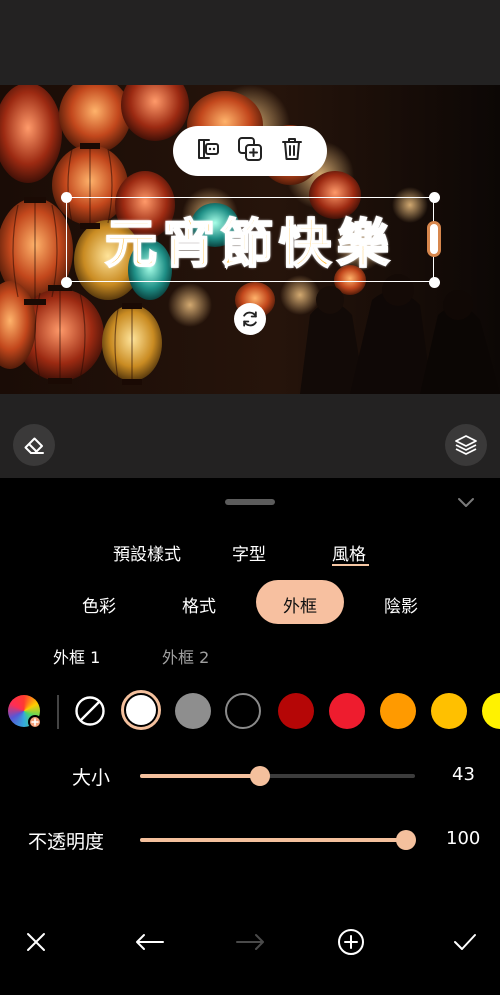 The height and width of the screenshot is (995, 500). What do you see at coordinates (25, 712) in the screenshot?
I see `color-picker-button` at bounding box center [25, 712].